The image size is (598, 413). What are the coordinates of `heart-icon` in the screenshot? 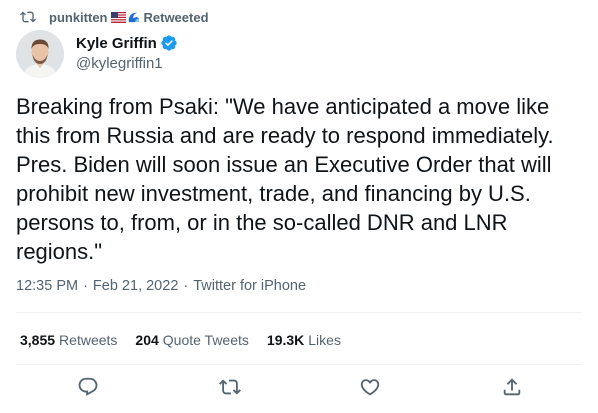 It's located at (370, 387).